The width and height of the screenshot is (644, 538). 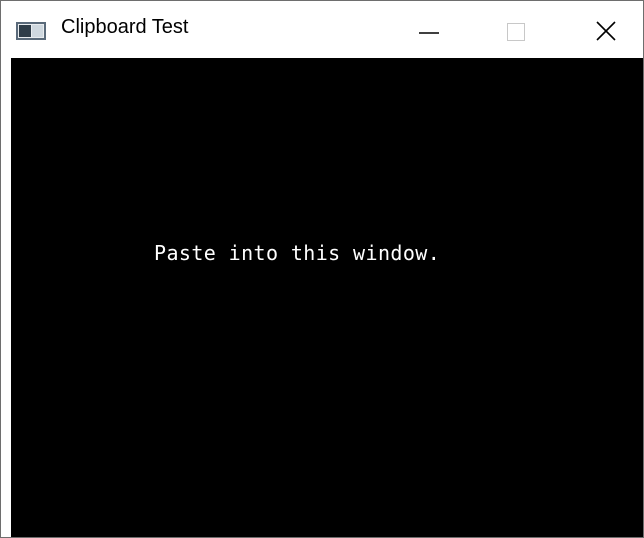 I want to click on close-button, so click(x=597, y=29).